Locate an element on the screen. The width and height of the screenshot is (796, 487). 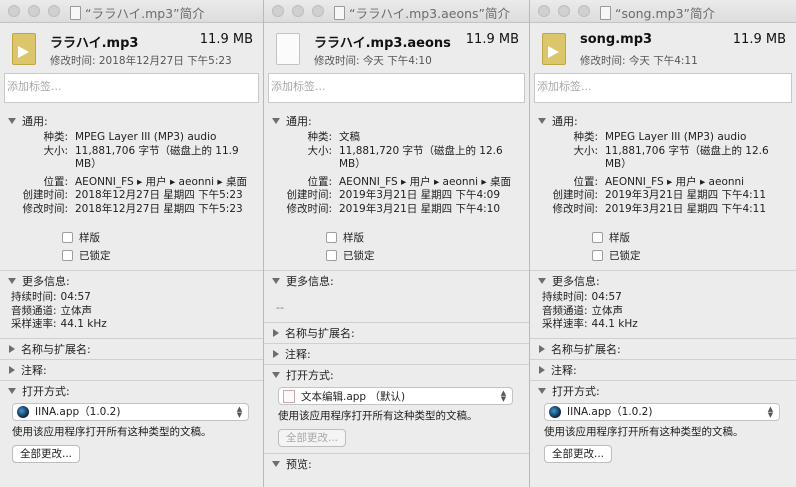
created-row: 创建时间: 2018年12月27日 星期四 下午5:23 is located at coordinates (131, 196).